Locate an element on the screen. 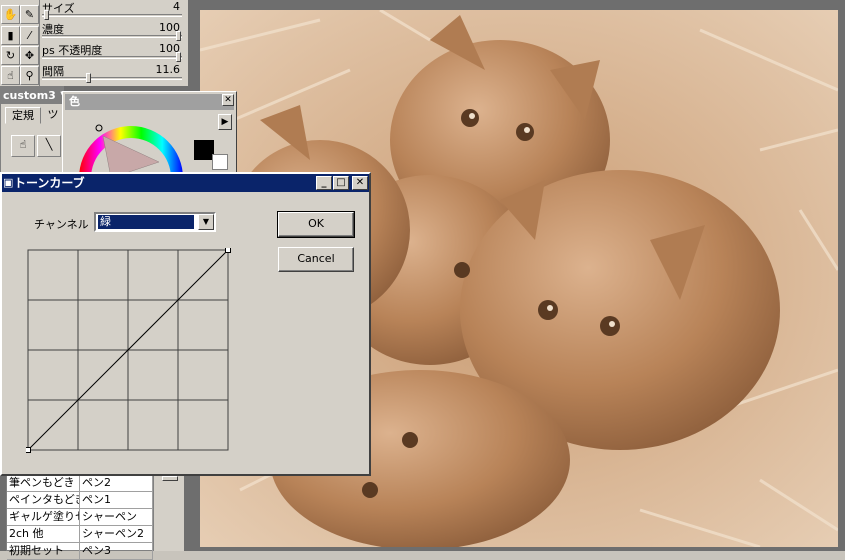  paint-bucket-icon: ✋ is located at coordinates (10, 14).